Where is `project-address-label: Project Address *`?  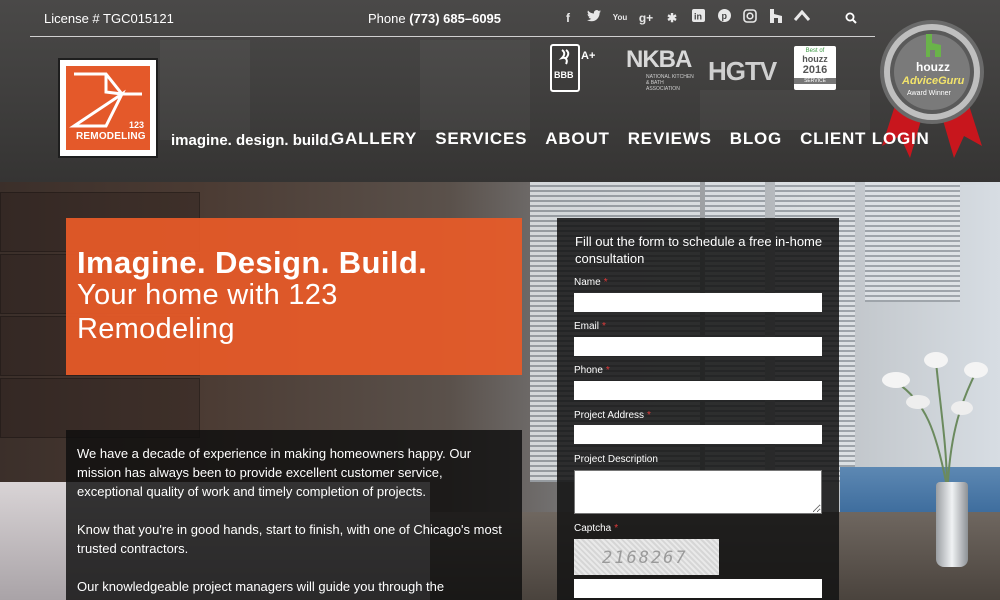
project-address-label: Project Address * is located at coordinates (612, 415).